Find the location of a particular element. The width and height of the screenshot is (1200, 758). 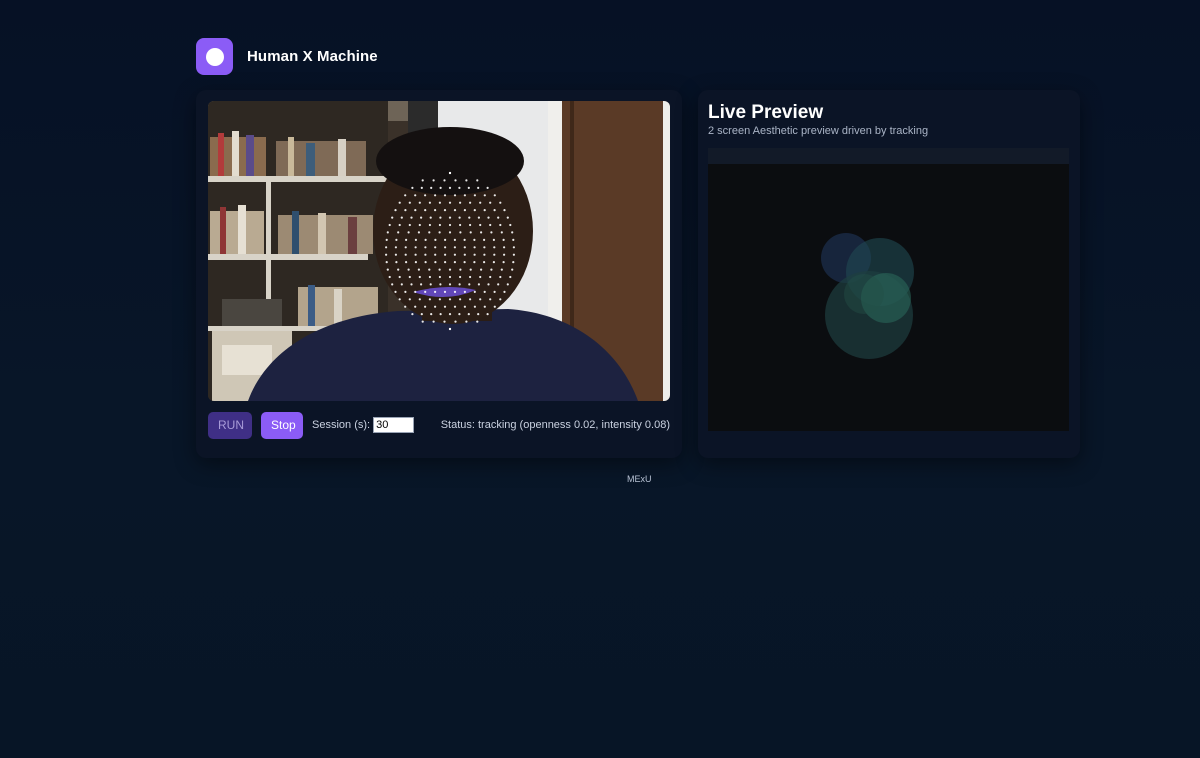

preview-area is located at coordinates (888, 289).